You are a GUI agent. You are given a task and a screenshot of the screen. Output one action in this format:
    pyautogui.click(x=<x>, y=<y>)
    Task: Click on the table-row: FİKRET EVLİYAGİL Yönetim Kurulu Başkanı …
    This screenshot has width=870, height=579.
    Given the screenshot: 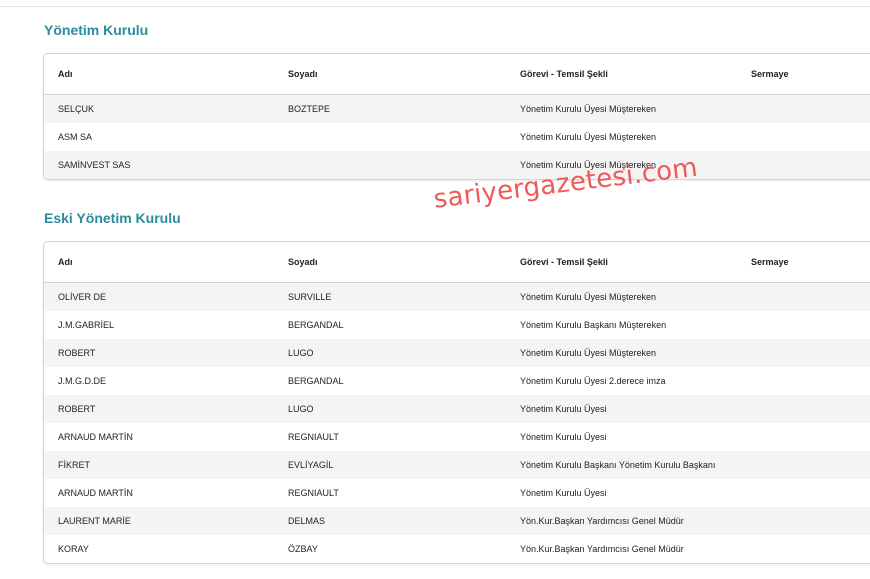 What is the action you would take?
    pyautogui.click(x=457, y=465)
    